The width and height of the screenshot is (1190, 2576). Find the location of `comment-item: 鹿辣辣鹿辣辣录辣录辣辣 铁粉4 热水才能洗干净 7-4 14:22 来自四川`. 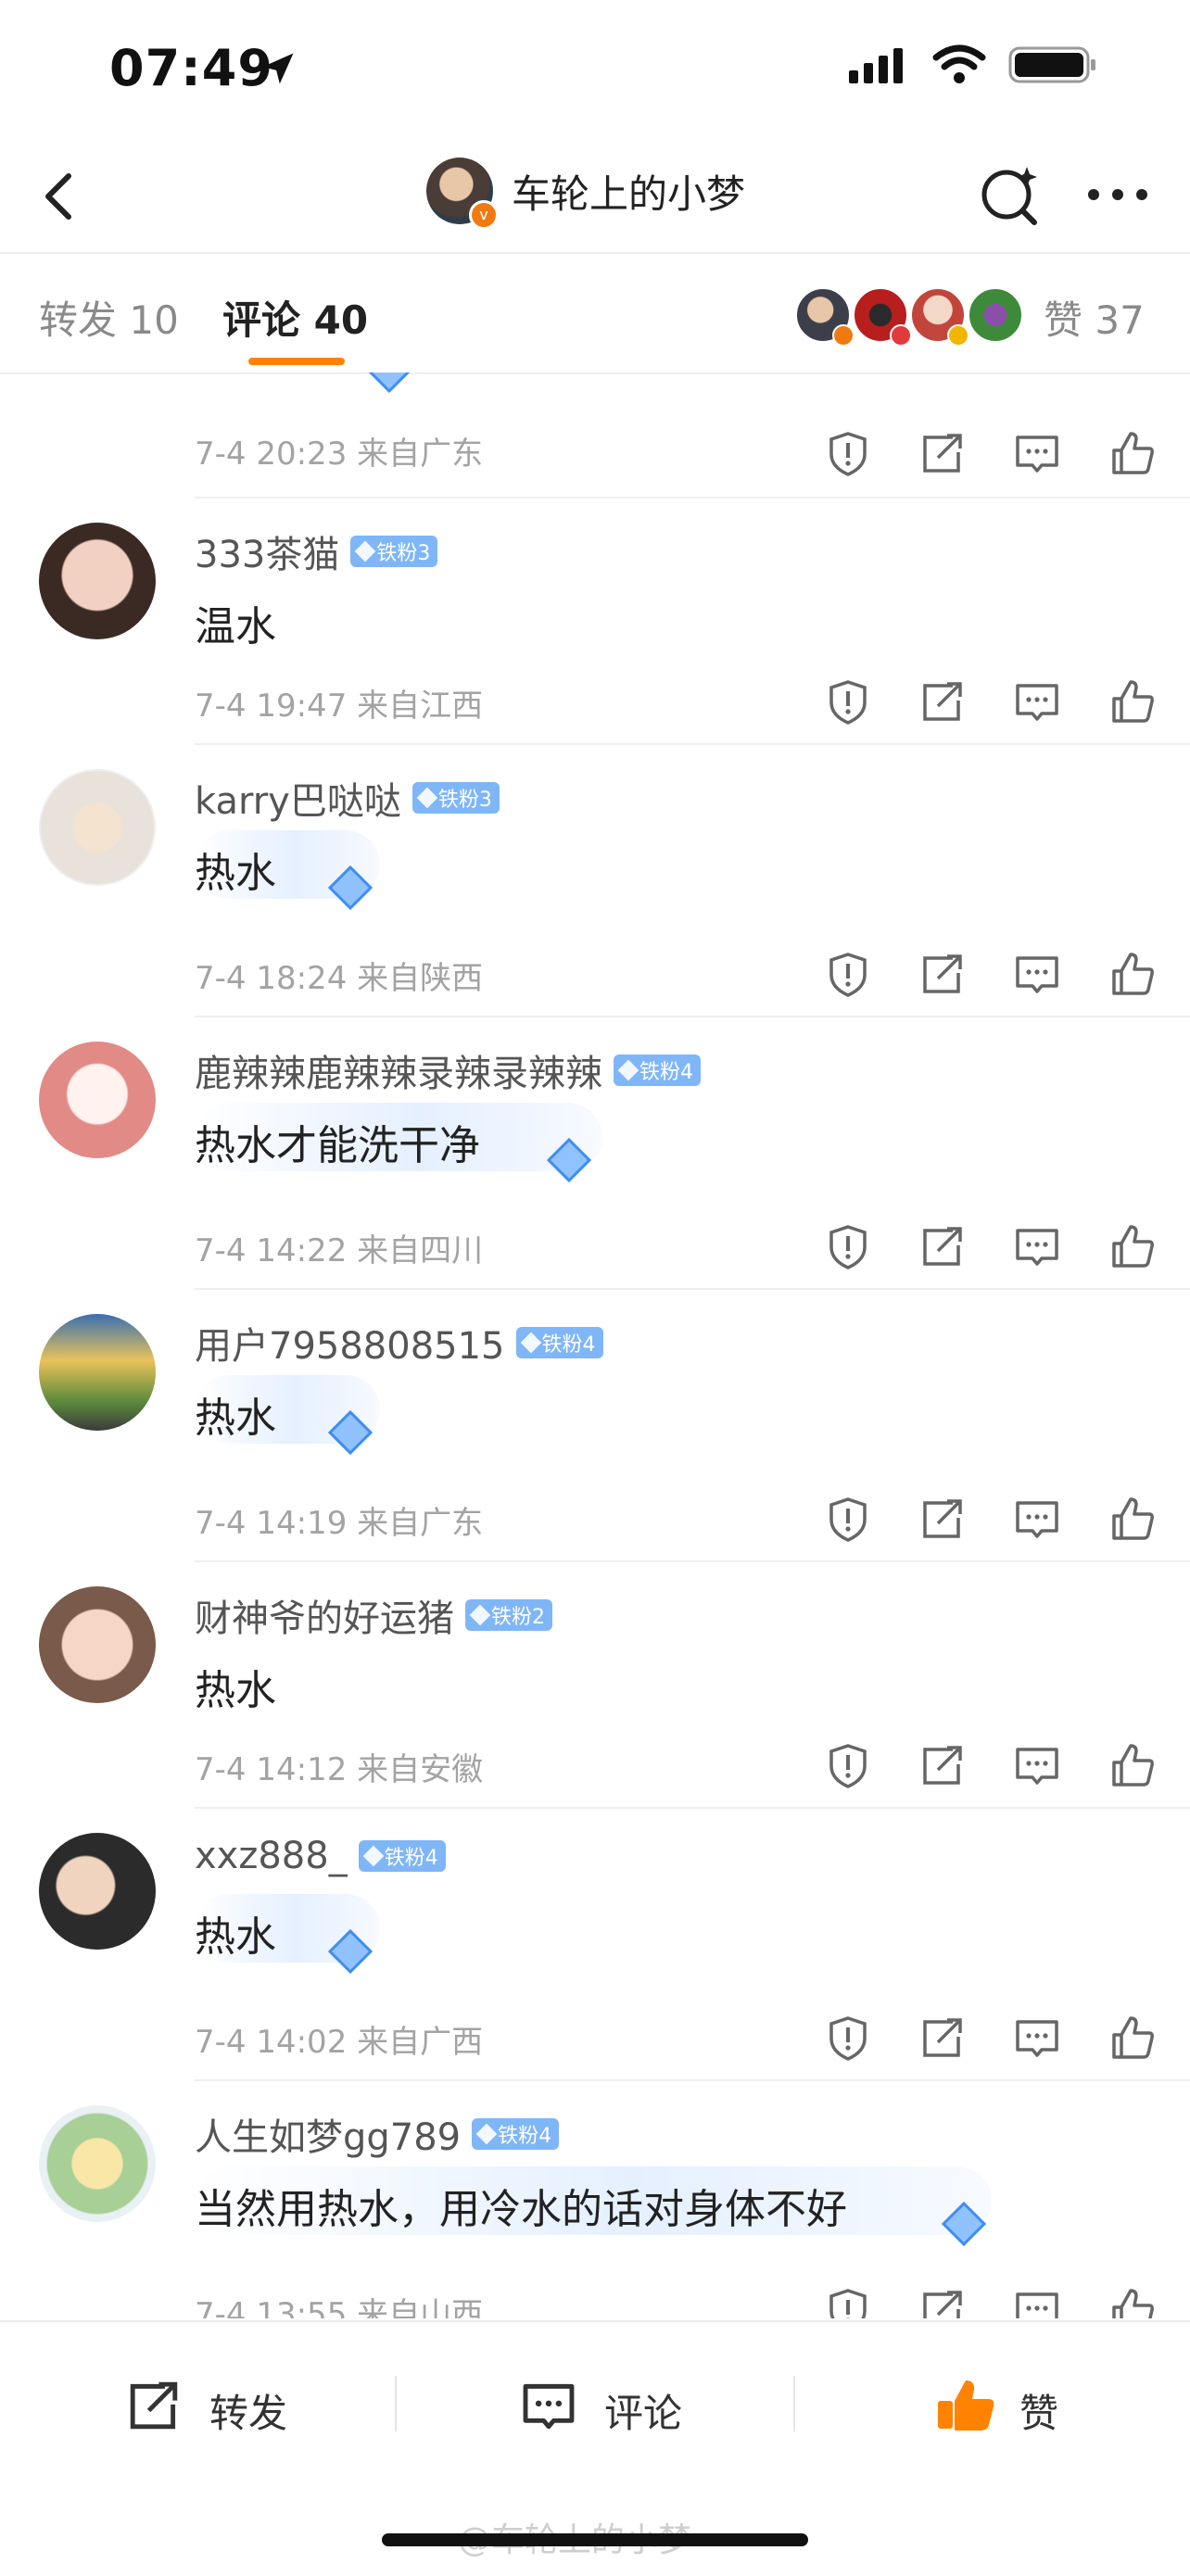

comment-item: 鹿辣辣鹿辣辣录辣录辣辣 铁粉4 热水才能洗干净 7-4 14:22 来自四川 is located at coordinates (595, 1153).